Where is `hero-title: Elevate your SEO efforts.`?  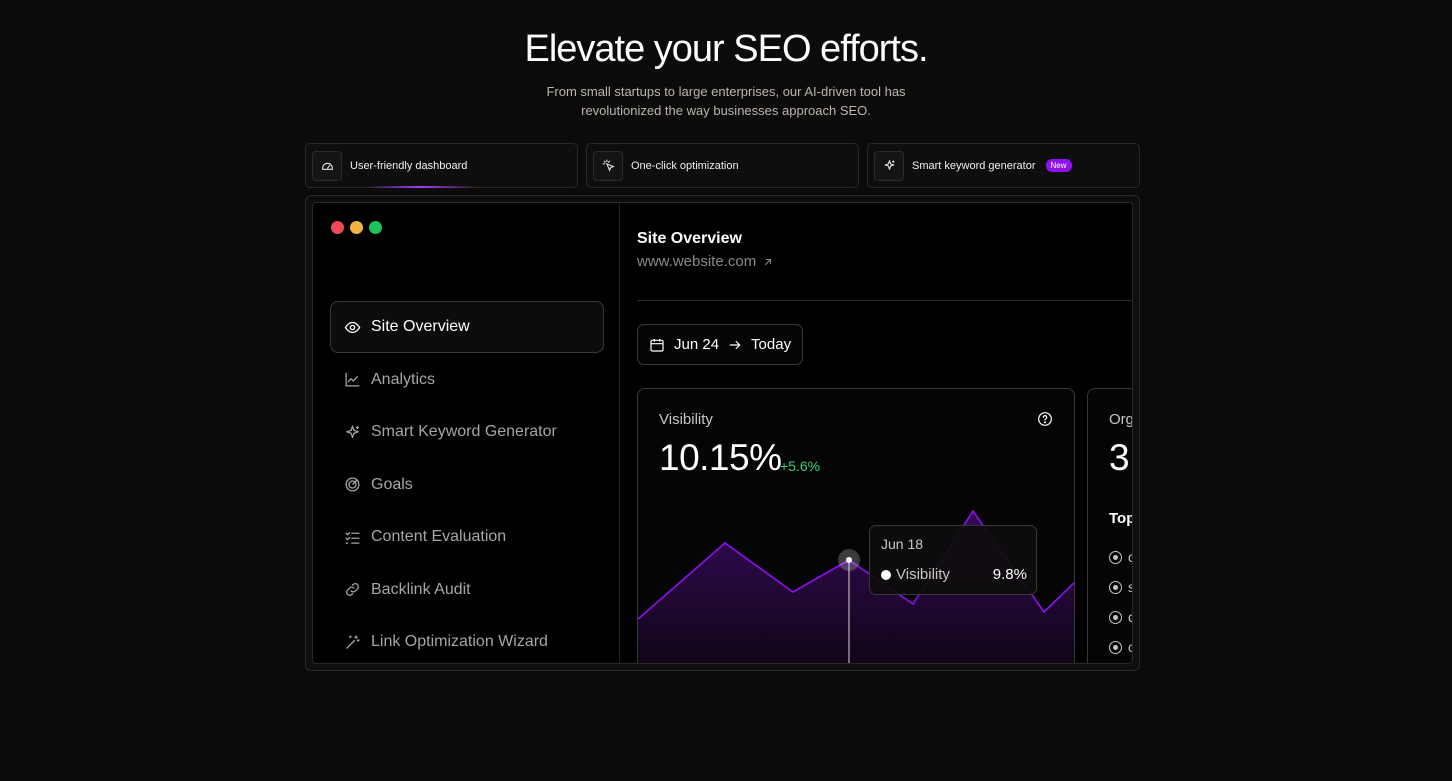 hero-title: Elevate your SEO efforts. is located at coordinates (726, 49).